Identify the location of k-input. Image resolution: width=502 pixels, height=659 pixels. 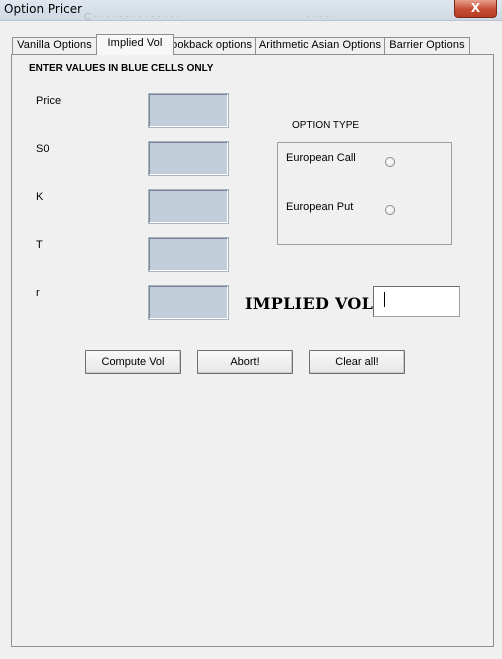
(188, 206).